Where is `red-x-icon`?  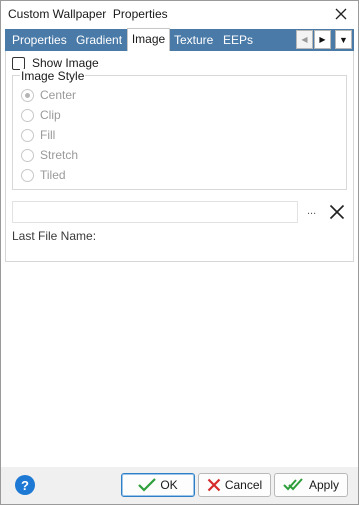
red-x-icon is located at coordinates (214, 485).